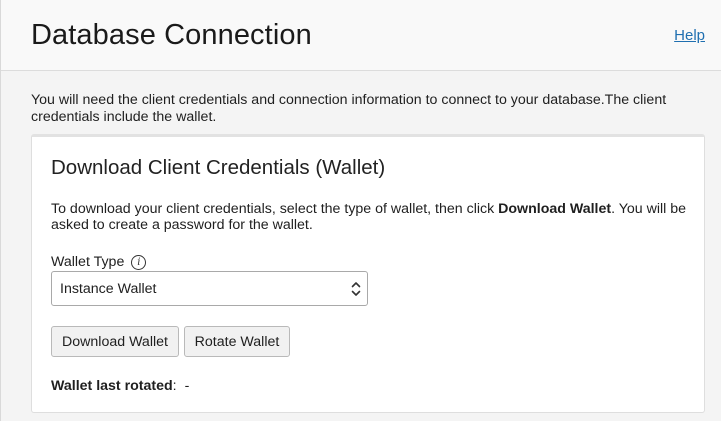 The height and width of the screenshot is (421, 721). What do you see at coordinates (171, 35) in the screenshot?
I see `page-title: Database Connection` at bounding box center [171, 35].